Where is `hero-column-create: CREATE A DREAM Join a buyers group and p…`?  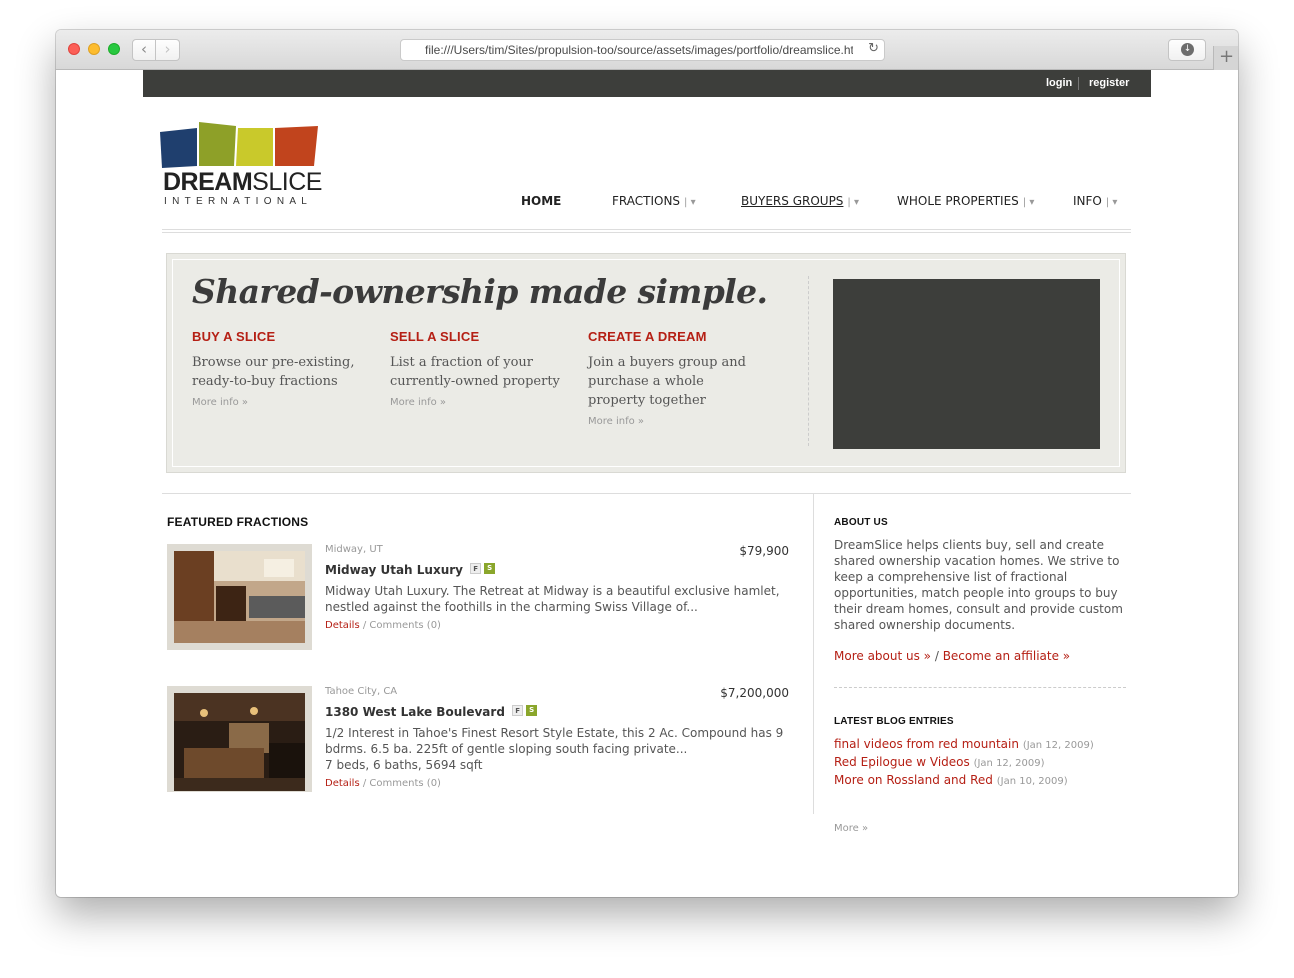 hero-column-create: CREATE A DREAM Join a buyers group and p… is located at coordinates (675, 378).